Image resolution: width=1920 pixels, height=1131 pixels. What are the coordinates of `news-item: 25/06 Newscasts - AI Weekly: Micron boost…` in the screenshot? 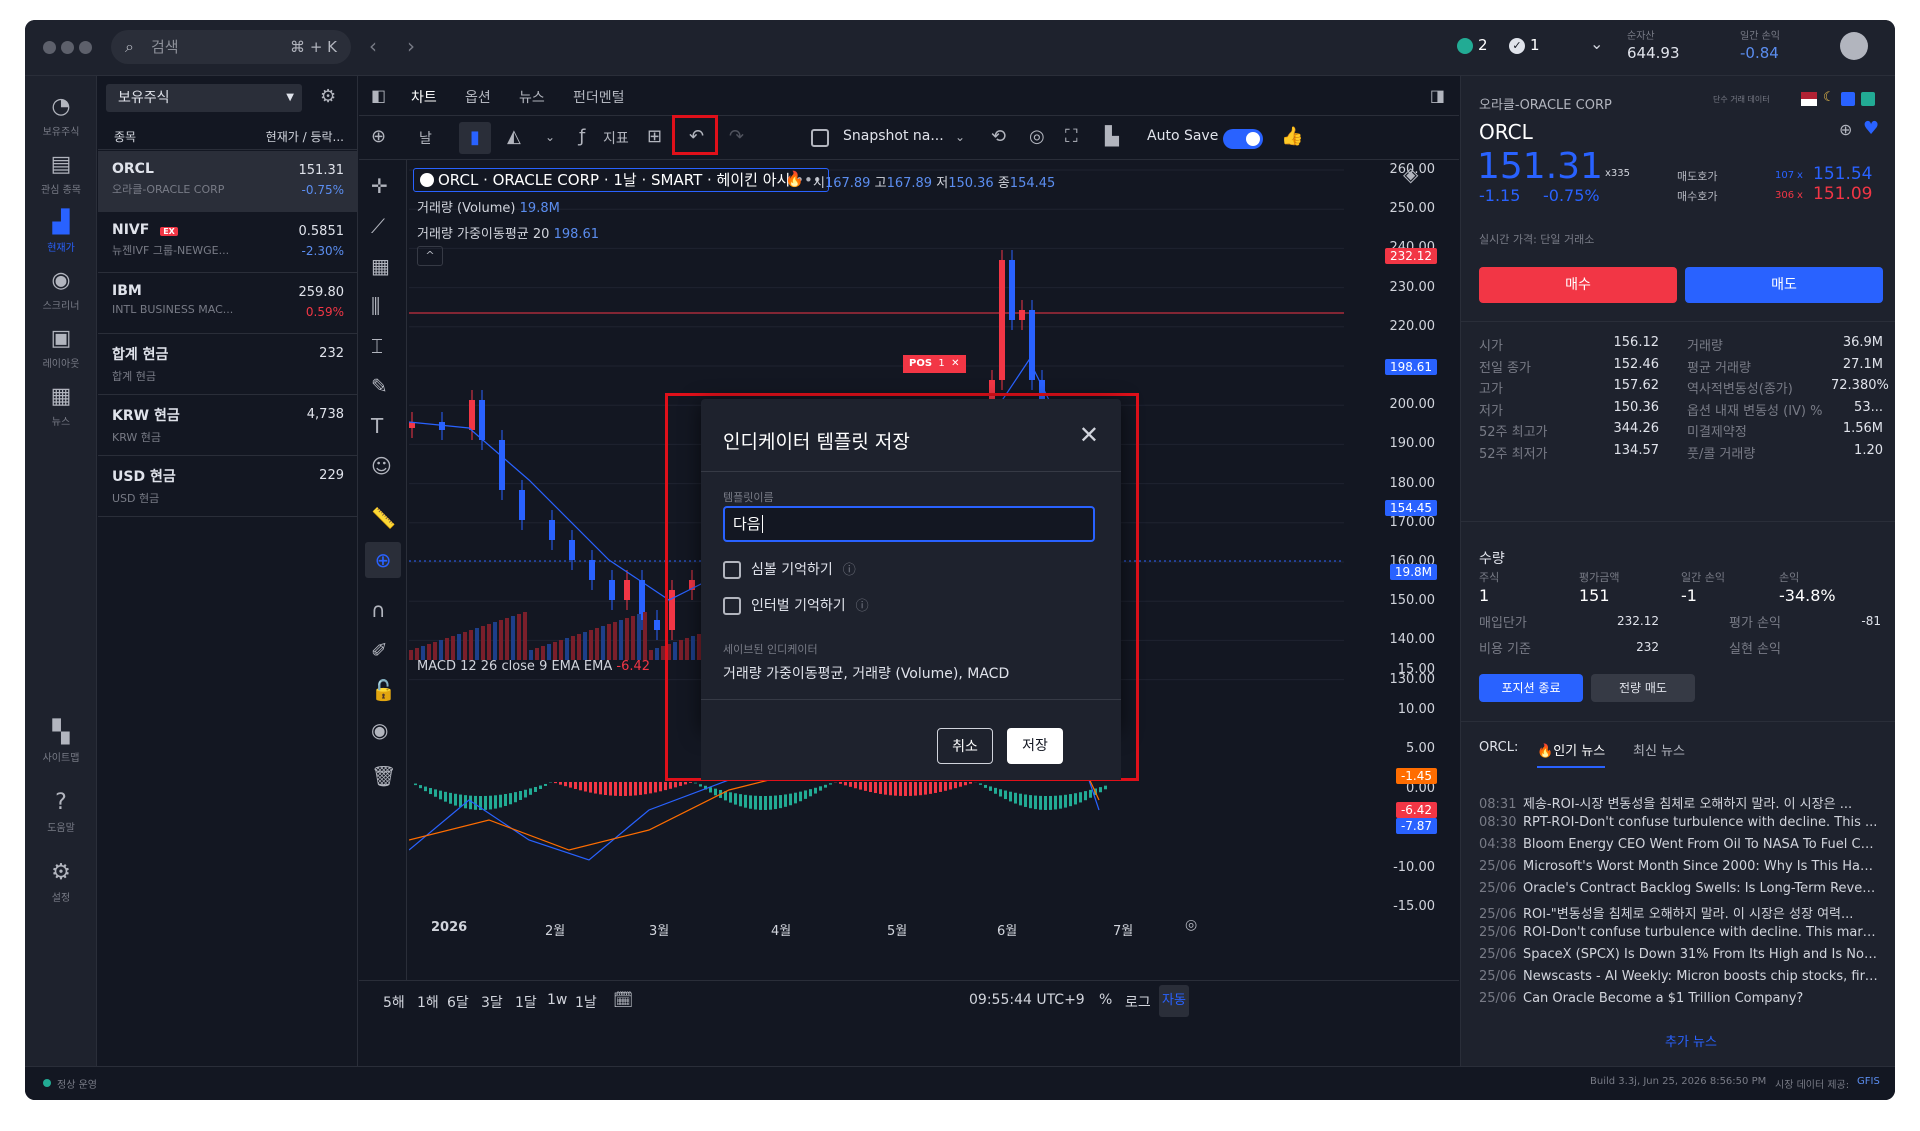 It's located at (1679, 976).